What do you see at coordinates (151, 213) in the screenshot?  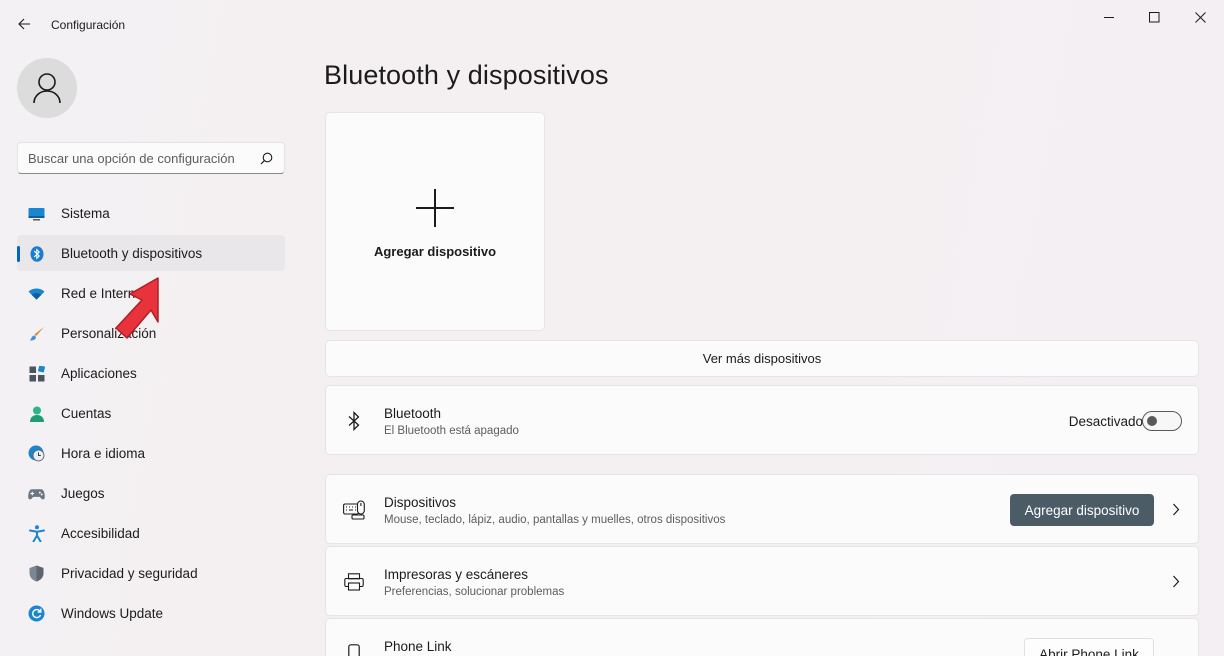 I see `sidebar-item-sistema: Sistema` at bounding box center [151, 213].